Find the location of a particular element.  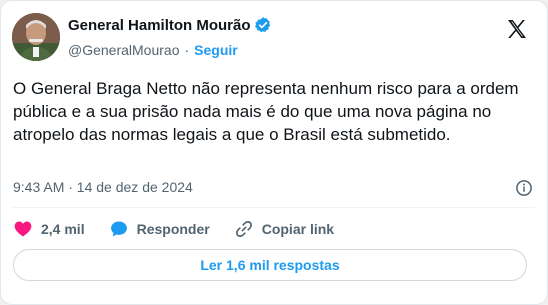

heart-icon is located at coordinates (23, 229).